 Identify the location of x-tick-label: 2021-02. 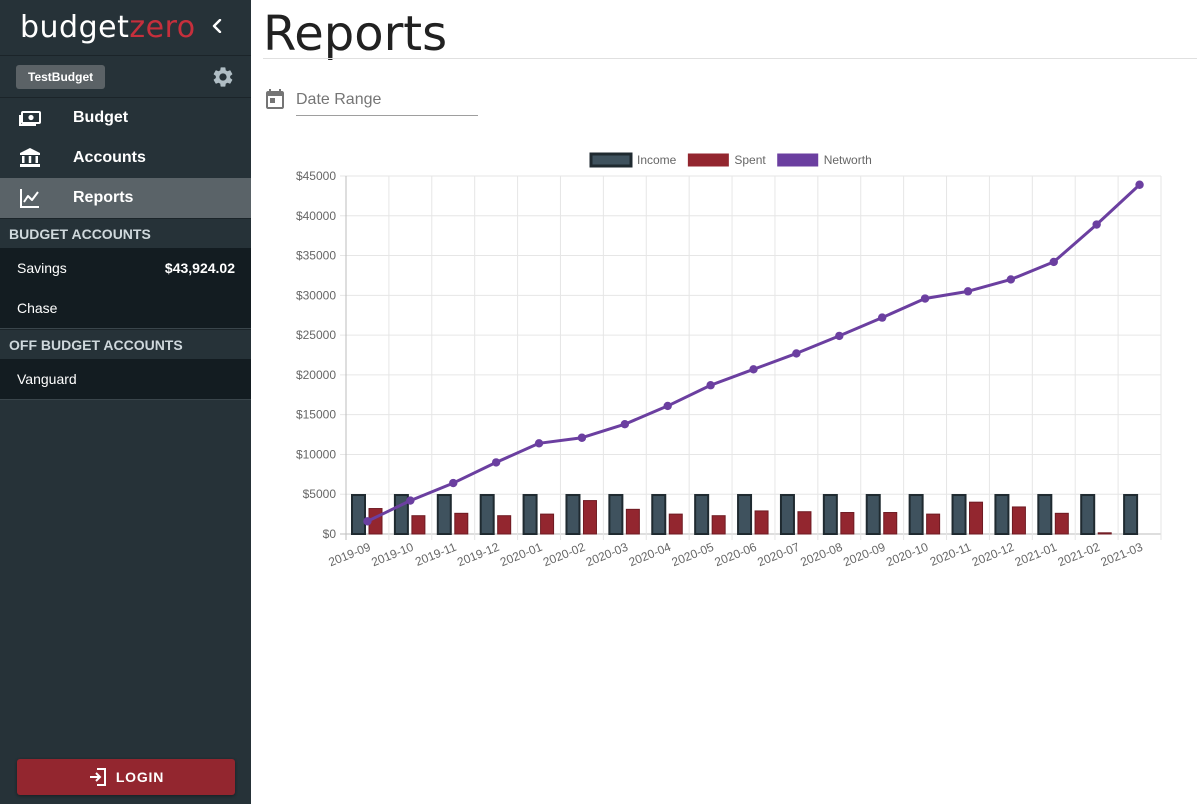
(1079, 555).